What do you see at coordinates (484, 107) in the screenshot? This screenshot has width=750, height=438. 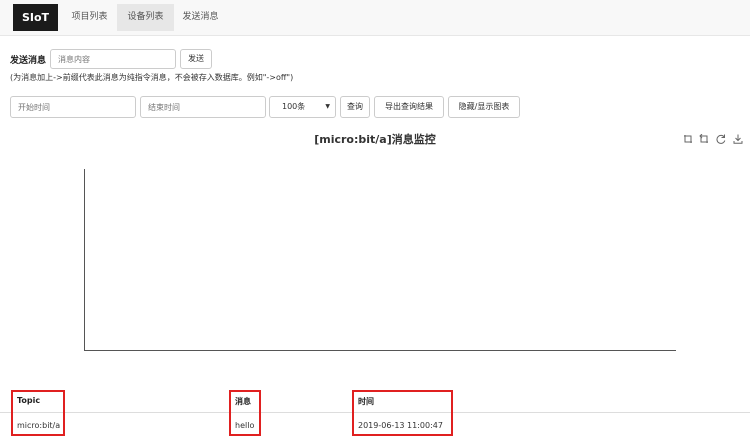 I see `toggle-chart-button: 隐藏/显示图表` at bounding box center [484, 107].